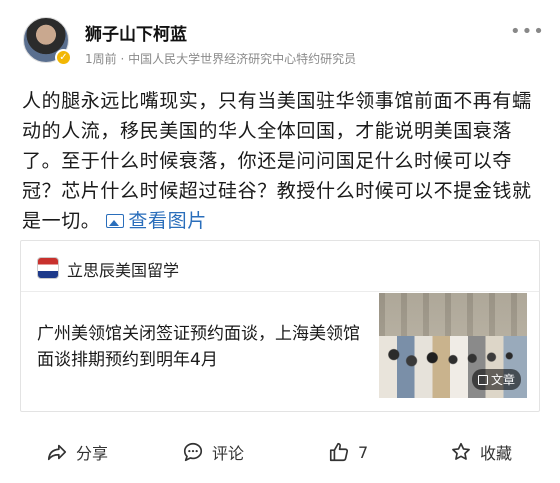  Describe the element at coordinates (363, 452) in the screenshot. I see `like-count: 7` at that location.